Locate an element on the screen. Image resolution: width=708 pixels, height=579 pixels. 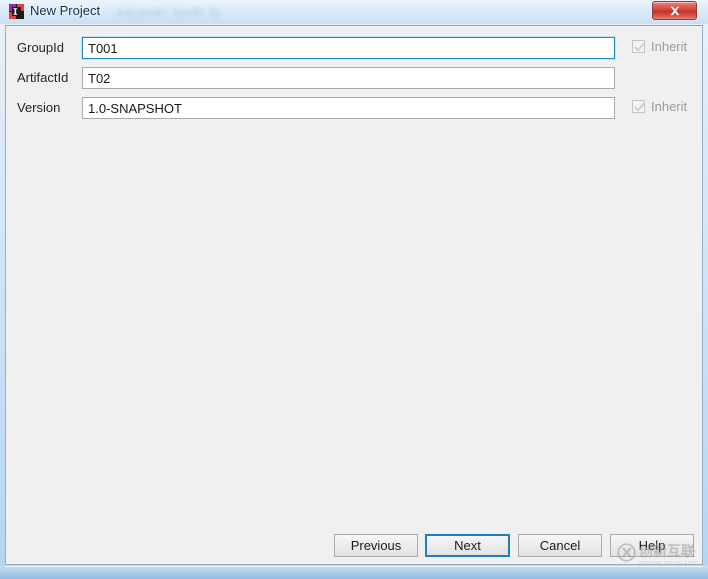
close-button is located at coordinates (674, 10).